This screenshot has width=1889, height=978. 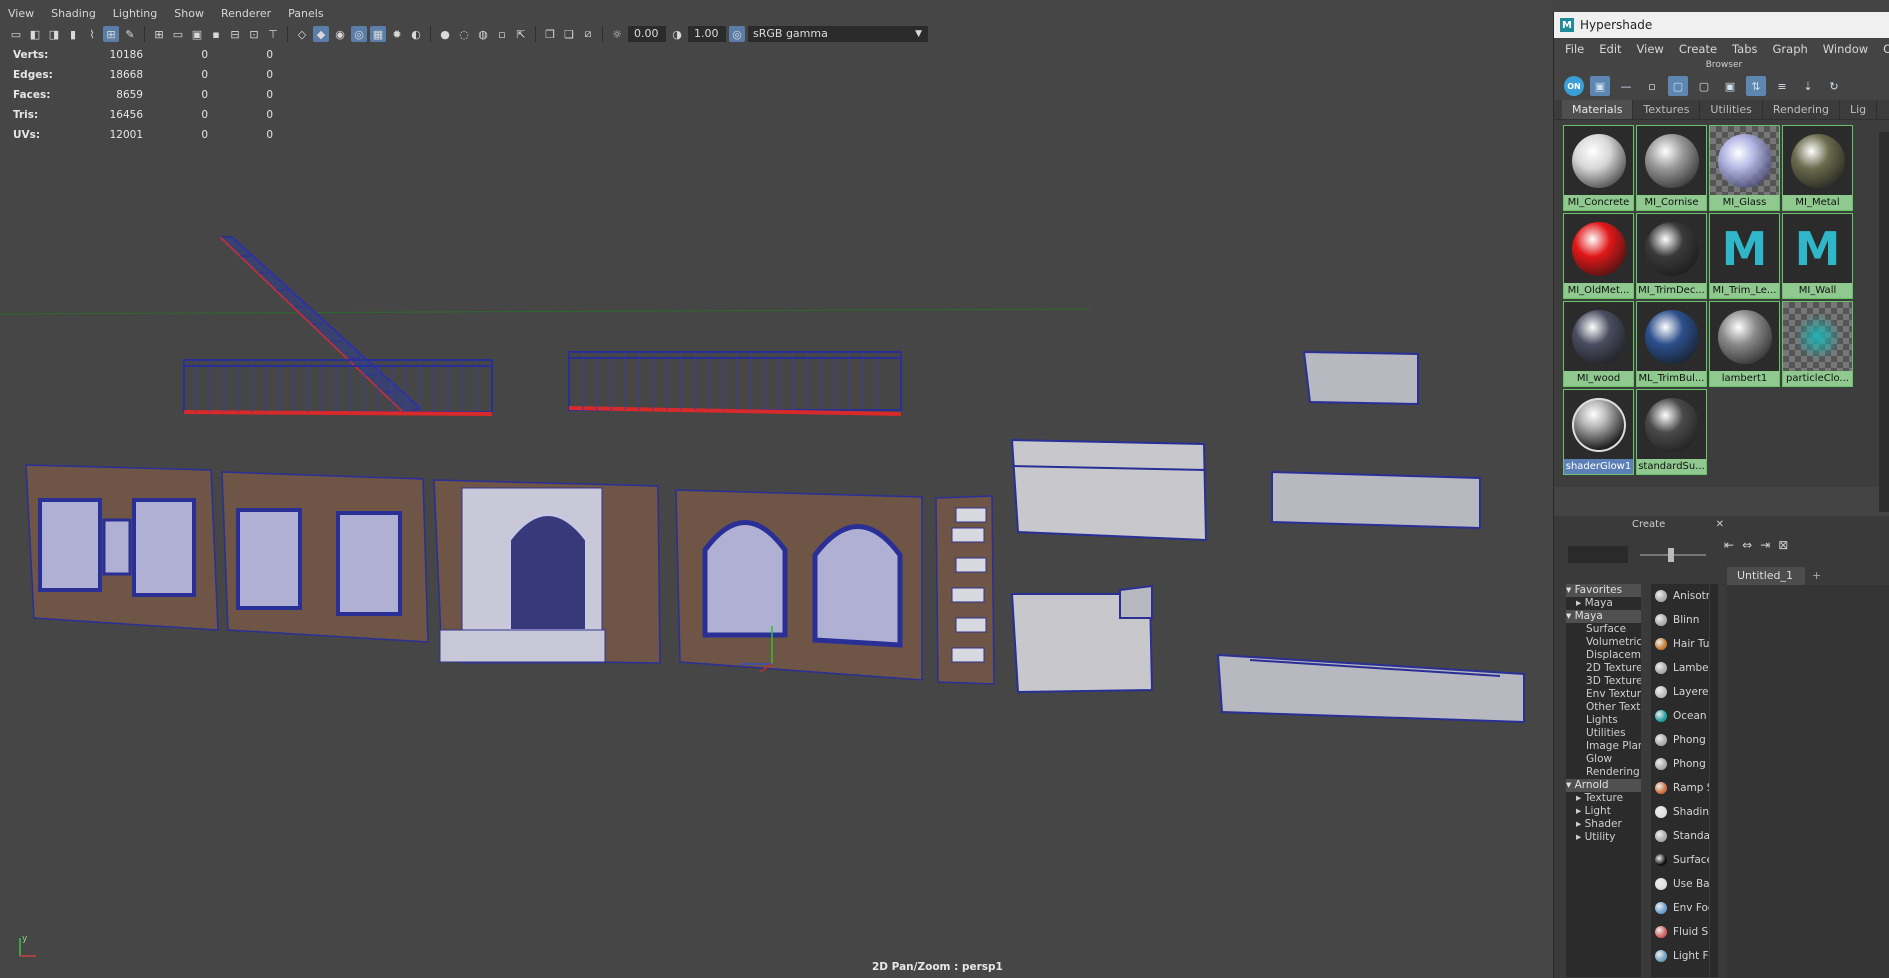 What do you see at coordinates (1730, 86) in the screenshot?
I see `xlarge-swatch-icon: ▣` at bounding box center [1730, 86].